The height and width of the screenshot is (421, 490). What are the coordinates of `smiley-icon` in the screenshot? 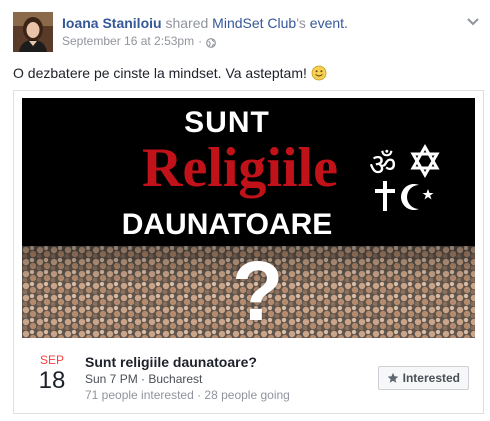 It's located at (319, 73).